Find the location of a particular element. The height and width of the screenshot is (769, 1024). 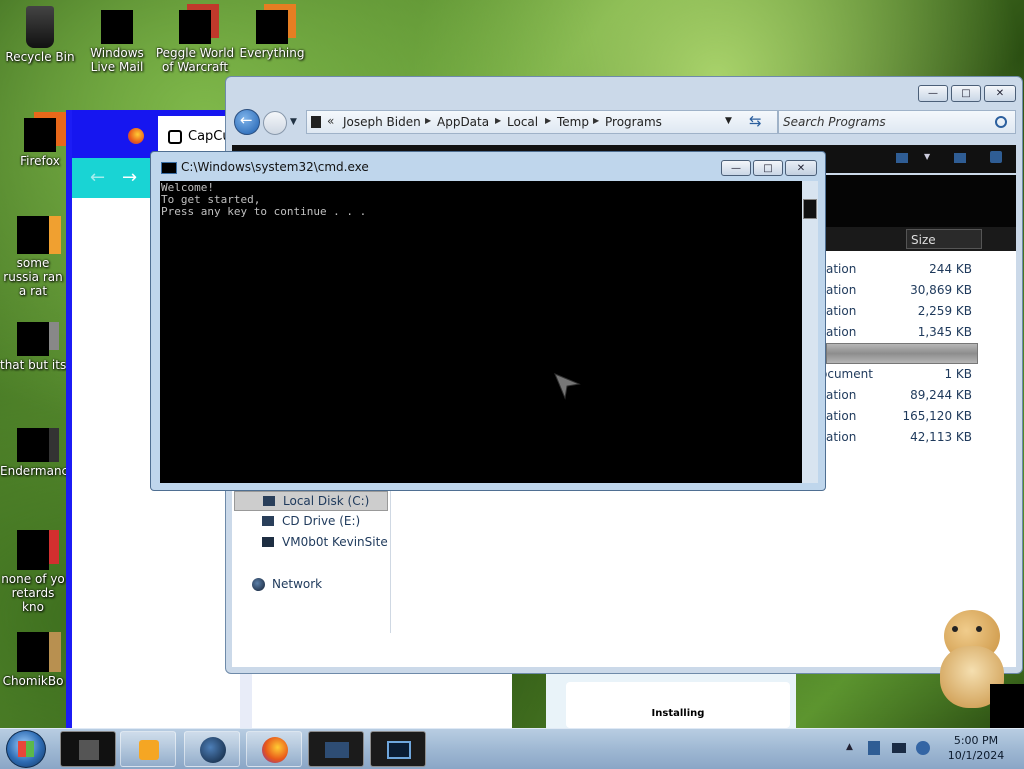

refresh-icon: ⇆ is located at coordinates (755, 121).